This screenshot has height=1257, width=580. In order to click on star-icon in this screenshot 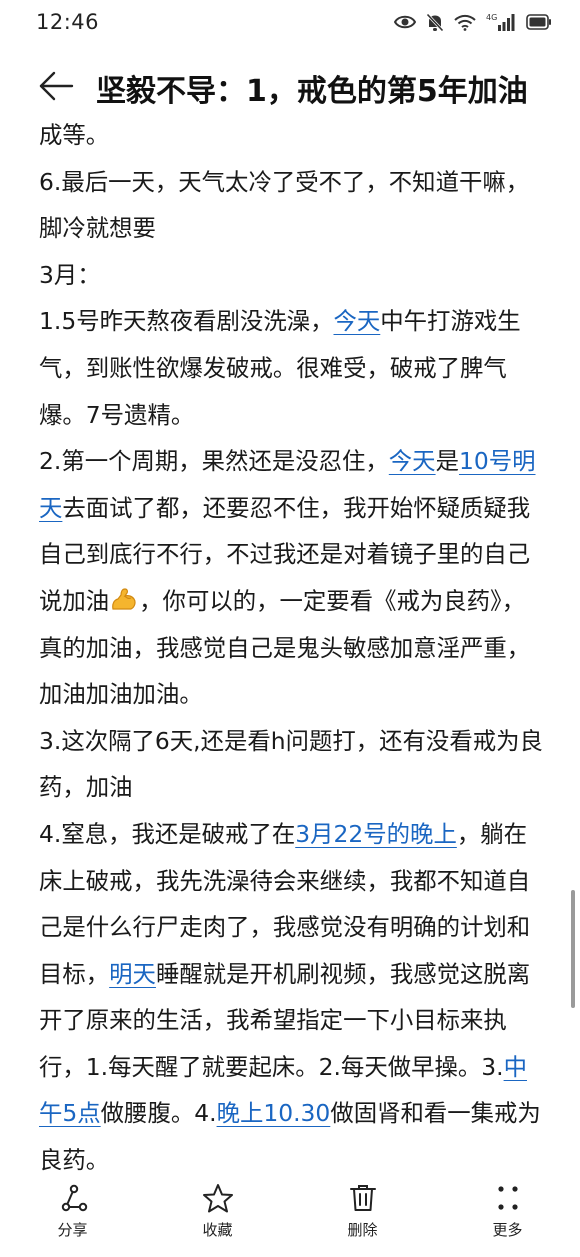, I will do `click(218, 1198)`.